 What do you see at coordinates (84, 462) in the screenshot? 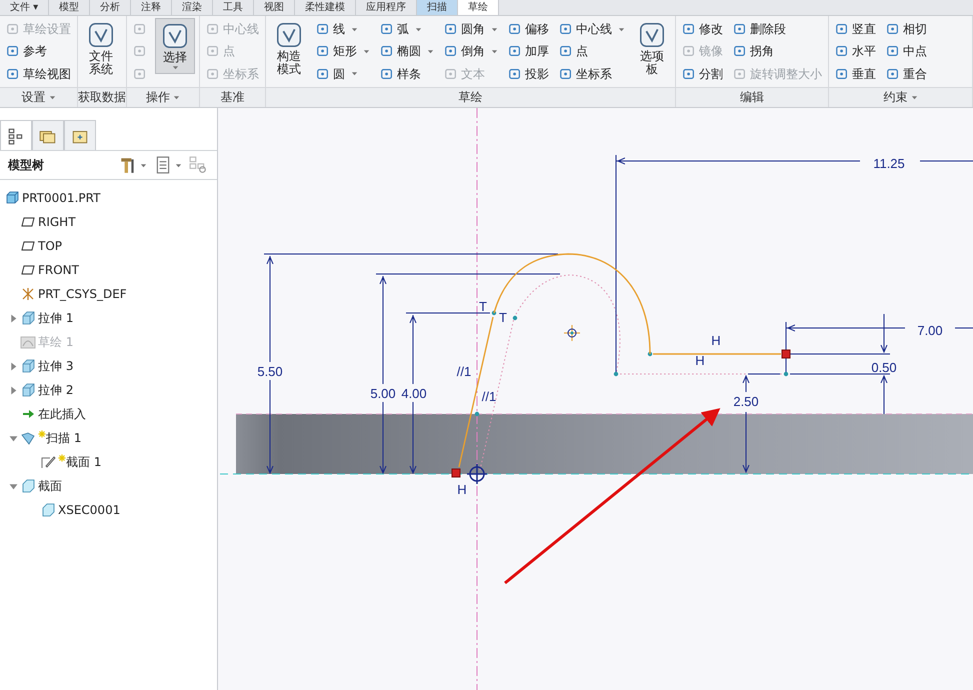
I see `tree-item: 截面 1` at bounding box center [84, 462].